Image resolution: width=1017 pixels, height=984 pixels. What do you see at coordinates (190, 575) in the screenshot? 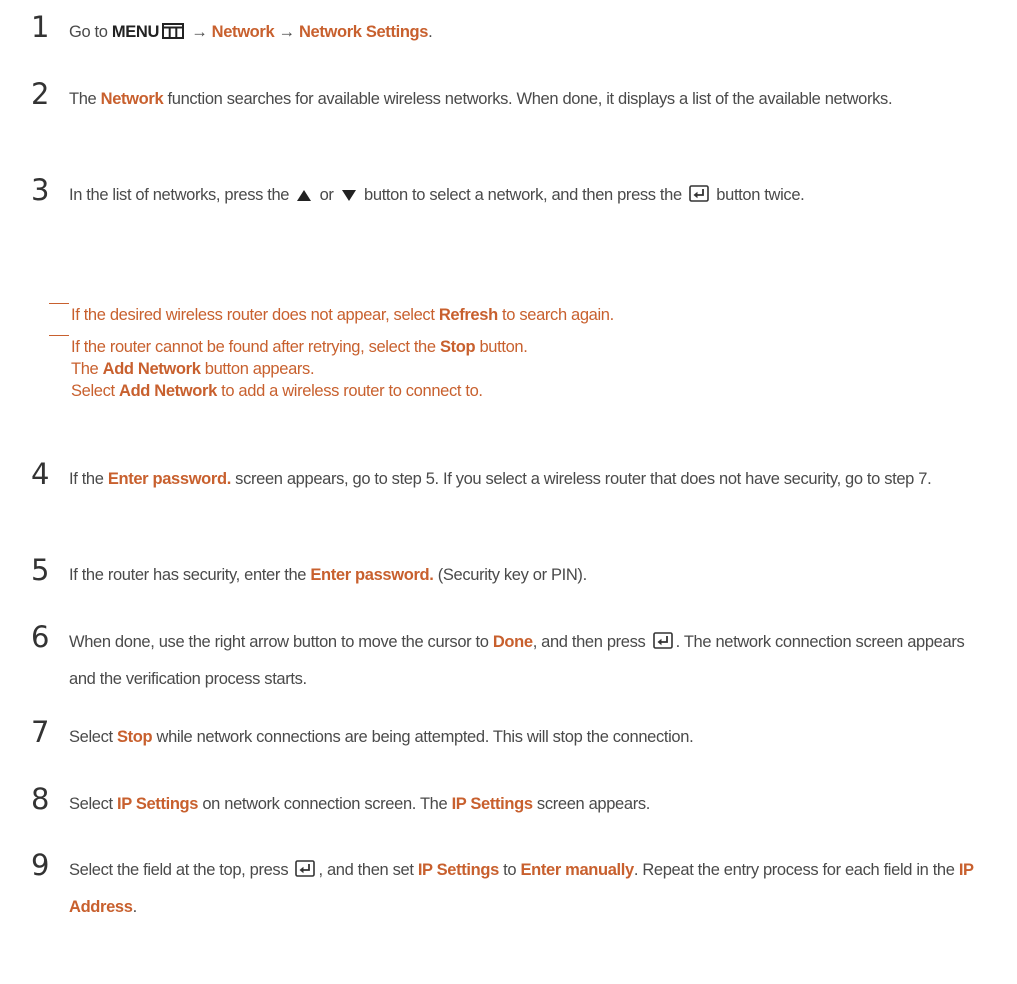
I see `text-run: If the router has security, enter the` at bounding box center [190, 575].